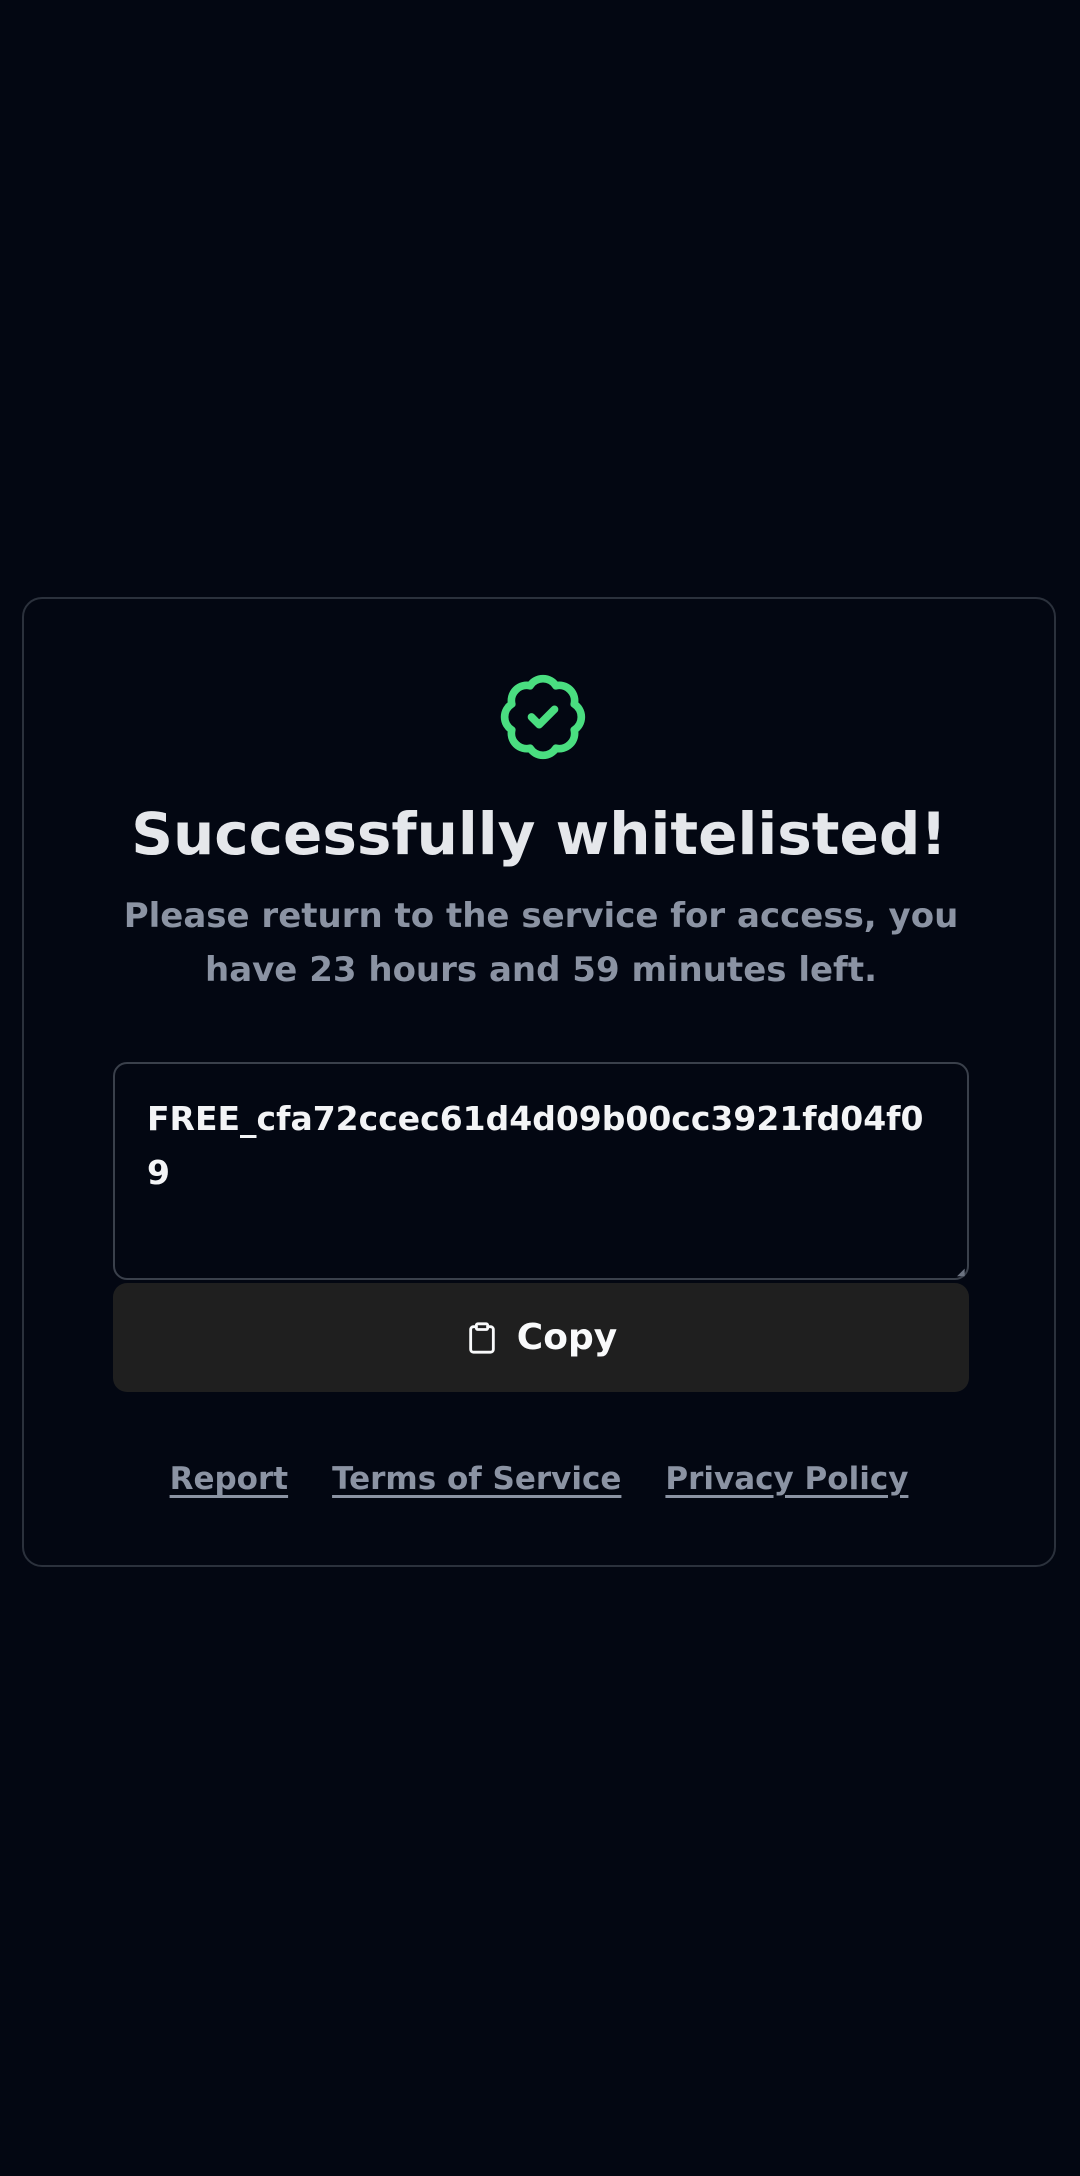  Describe the element at coordinates (539, 834) in the screenshot. I see `success-title: Successfully whitelisted!` at that location.